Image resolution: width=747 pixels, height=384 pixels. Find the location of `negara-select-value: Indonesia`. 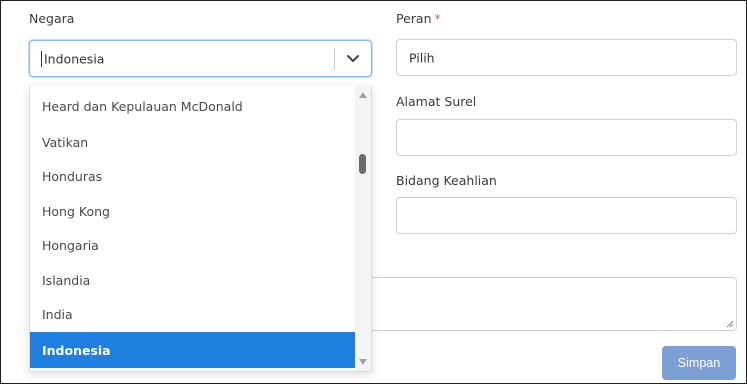

negara-select-value: Indonesia is located at coordinates (74, 58).